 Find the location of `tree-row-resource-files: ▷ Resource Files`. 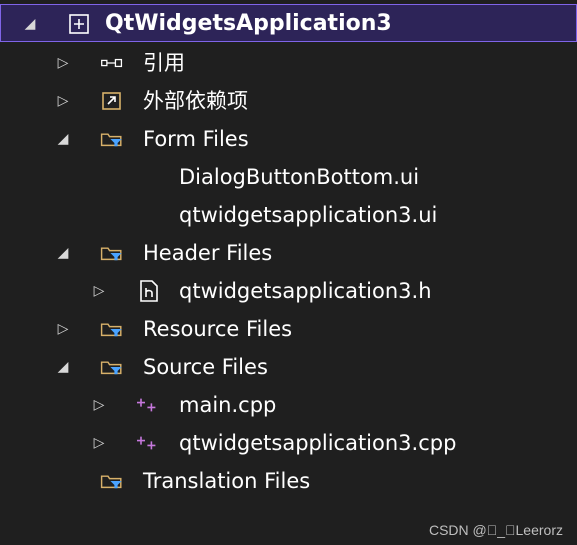

tree-row-resource-files: ▷ Resource Files is located at coordinates (288, 329).